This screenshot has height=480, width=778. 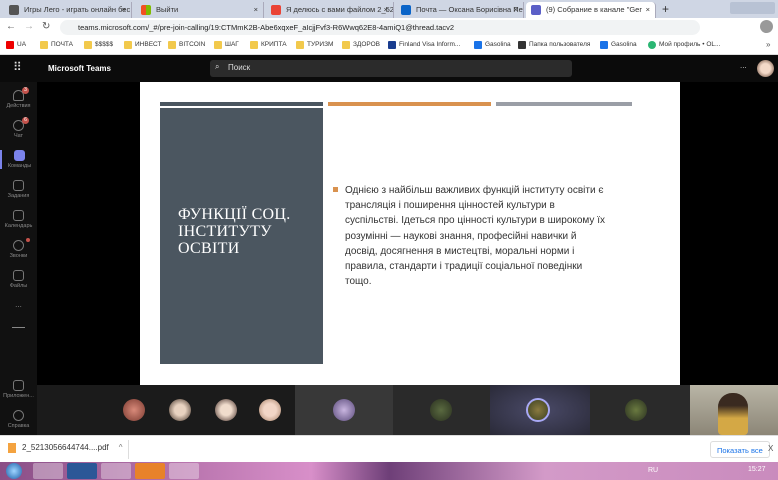 What do you see at coordinates (18, 159) in the screenshot?
I see `sidebar-item-teams: Команды` at bounding box center [18, 159].